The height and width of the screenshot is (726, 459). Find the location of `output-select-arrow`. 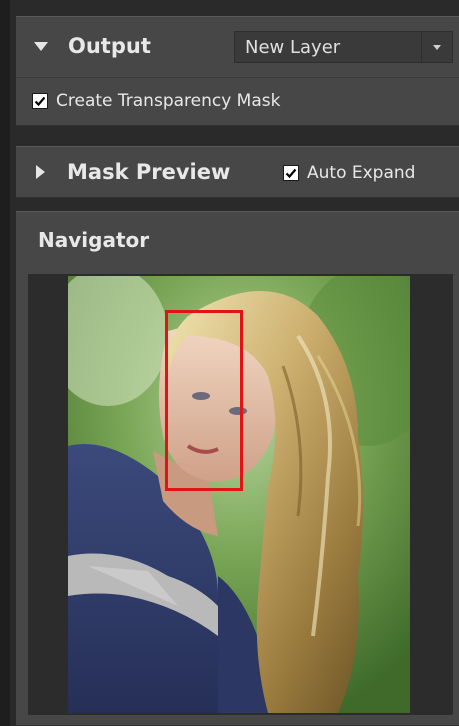

output-select-arrow is located at coordinates (436, 47).